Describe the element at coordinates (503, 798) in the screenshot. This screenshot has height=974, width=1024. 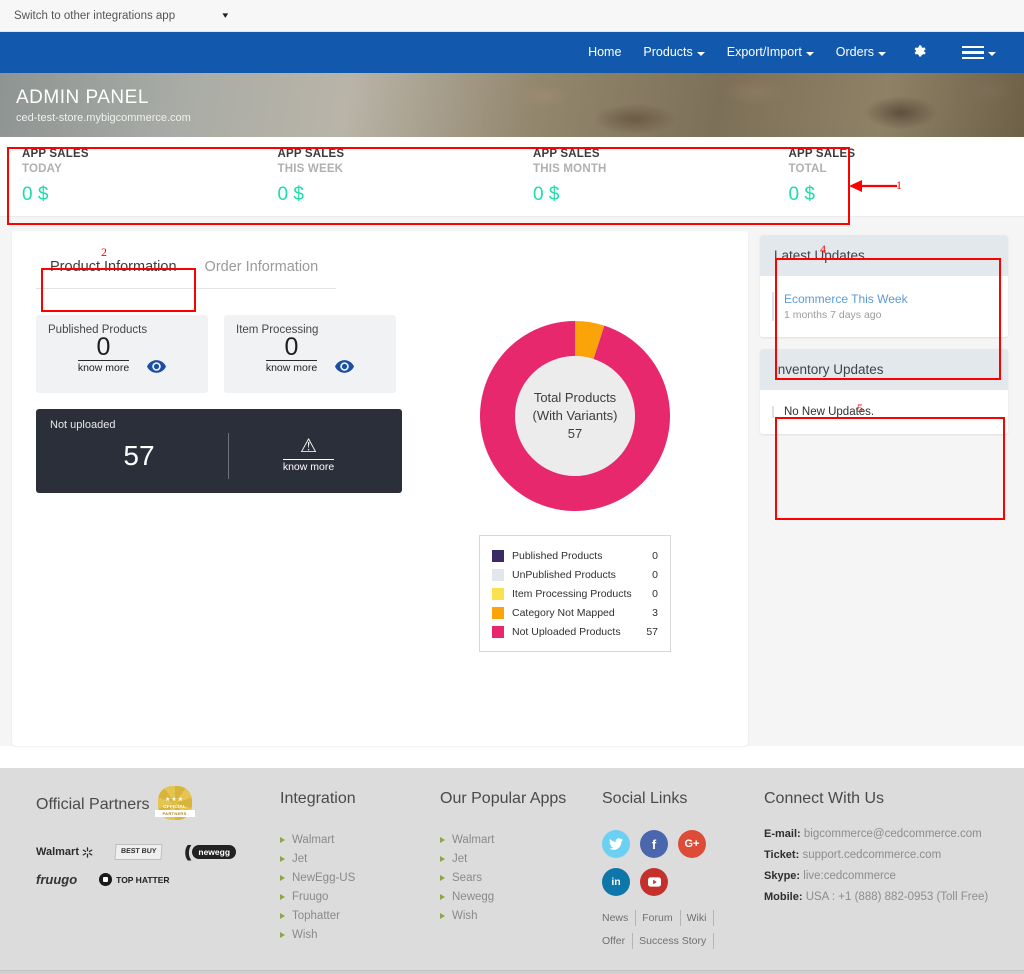
I see `footer-popular-apps-heading: Our Popular Apps` at that location.